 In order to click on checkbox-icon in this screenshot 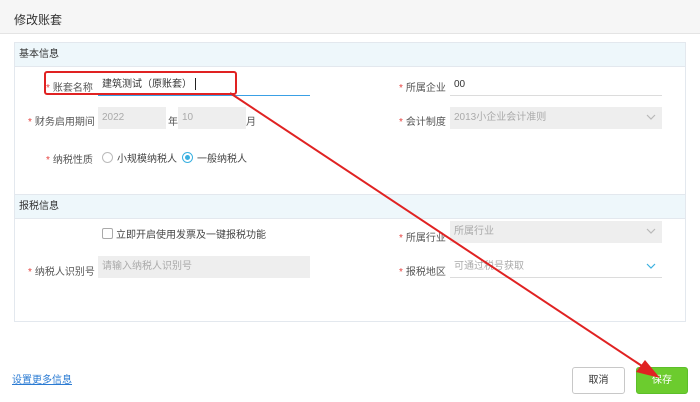, I will do `click(107, 233)`.